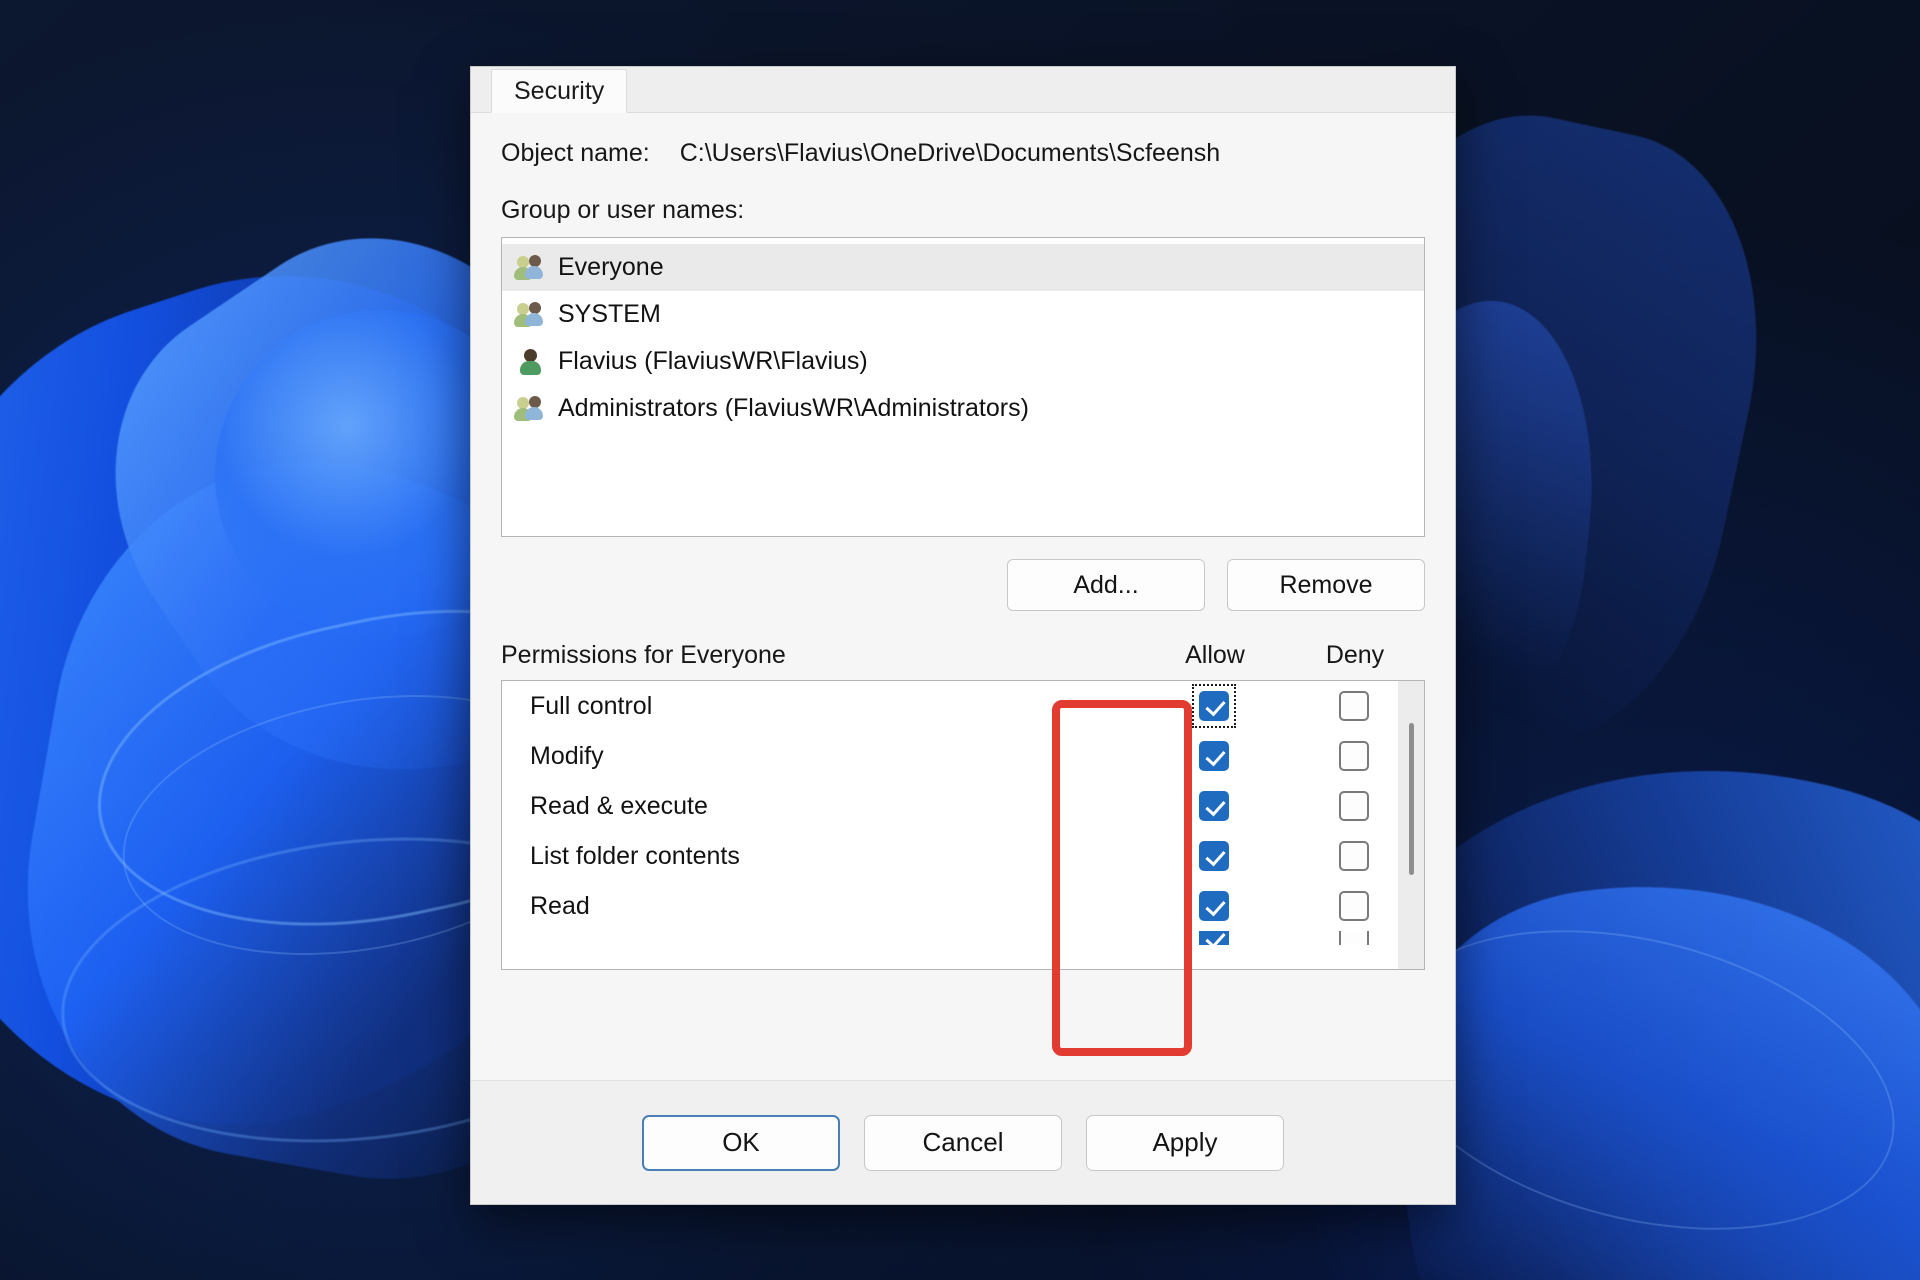 The height and width of the screenshot is (1280, 1920). Describe the element at coordinates (643, 655) in the screenshot. I see `permissions-title: Permissions for Everyone` at that location.